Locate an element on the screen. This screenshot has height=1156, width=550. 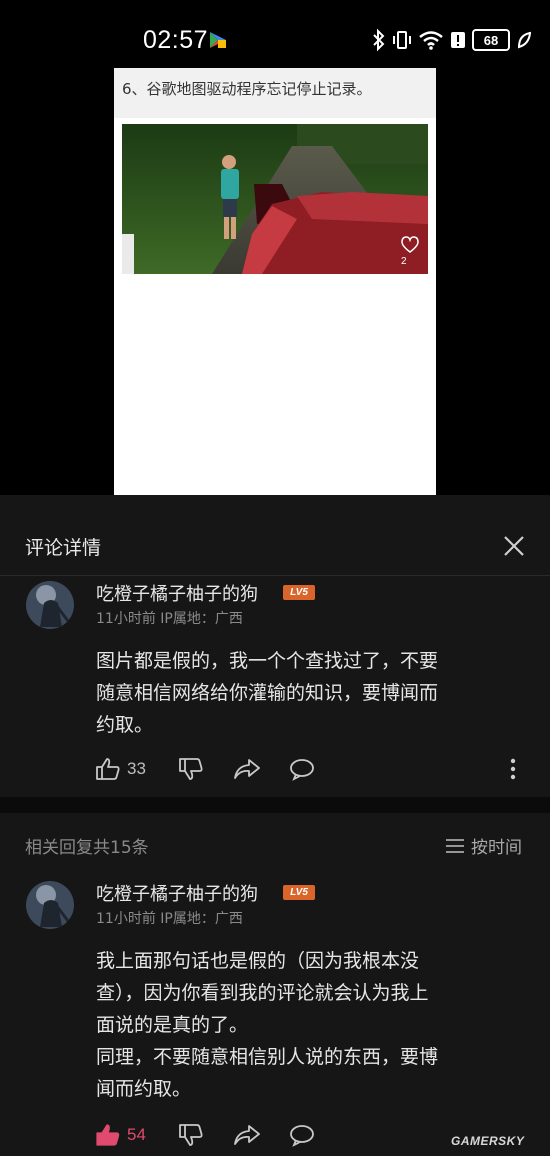
section-divider is located at coordinates (275, 805).